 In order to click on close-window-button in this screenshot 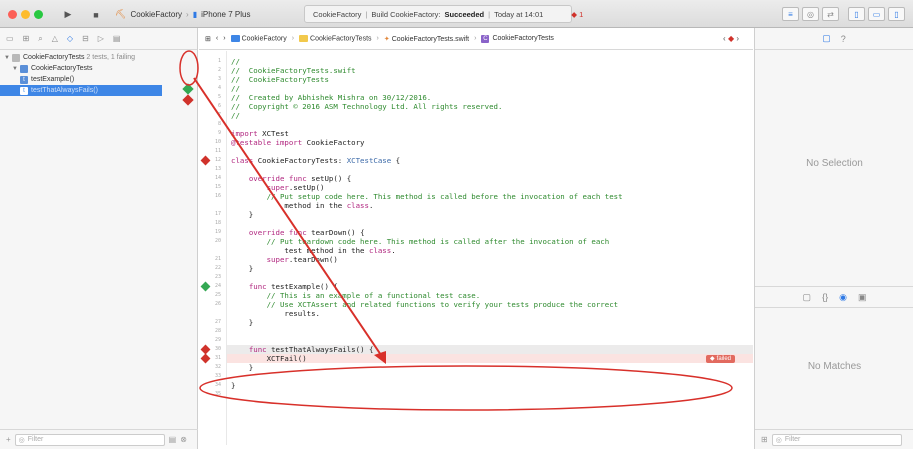, I will do `click(12, 14)`.